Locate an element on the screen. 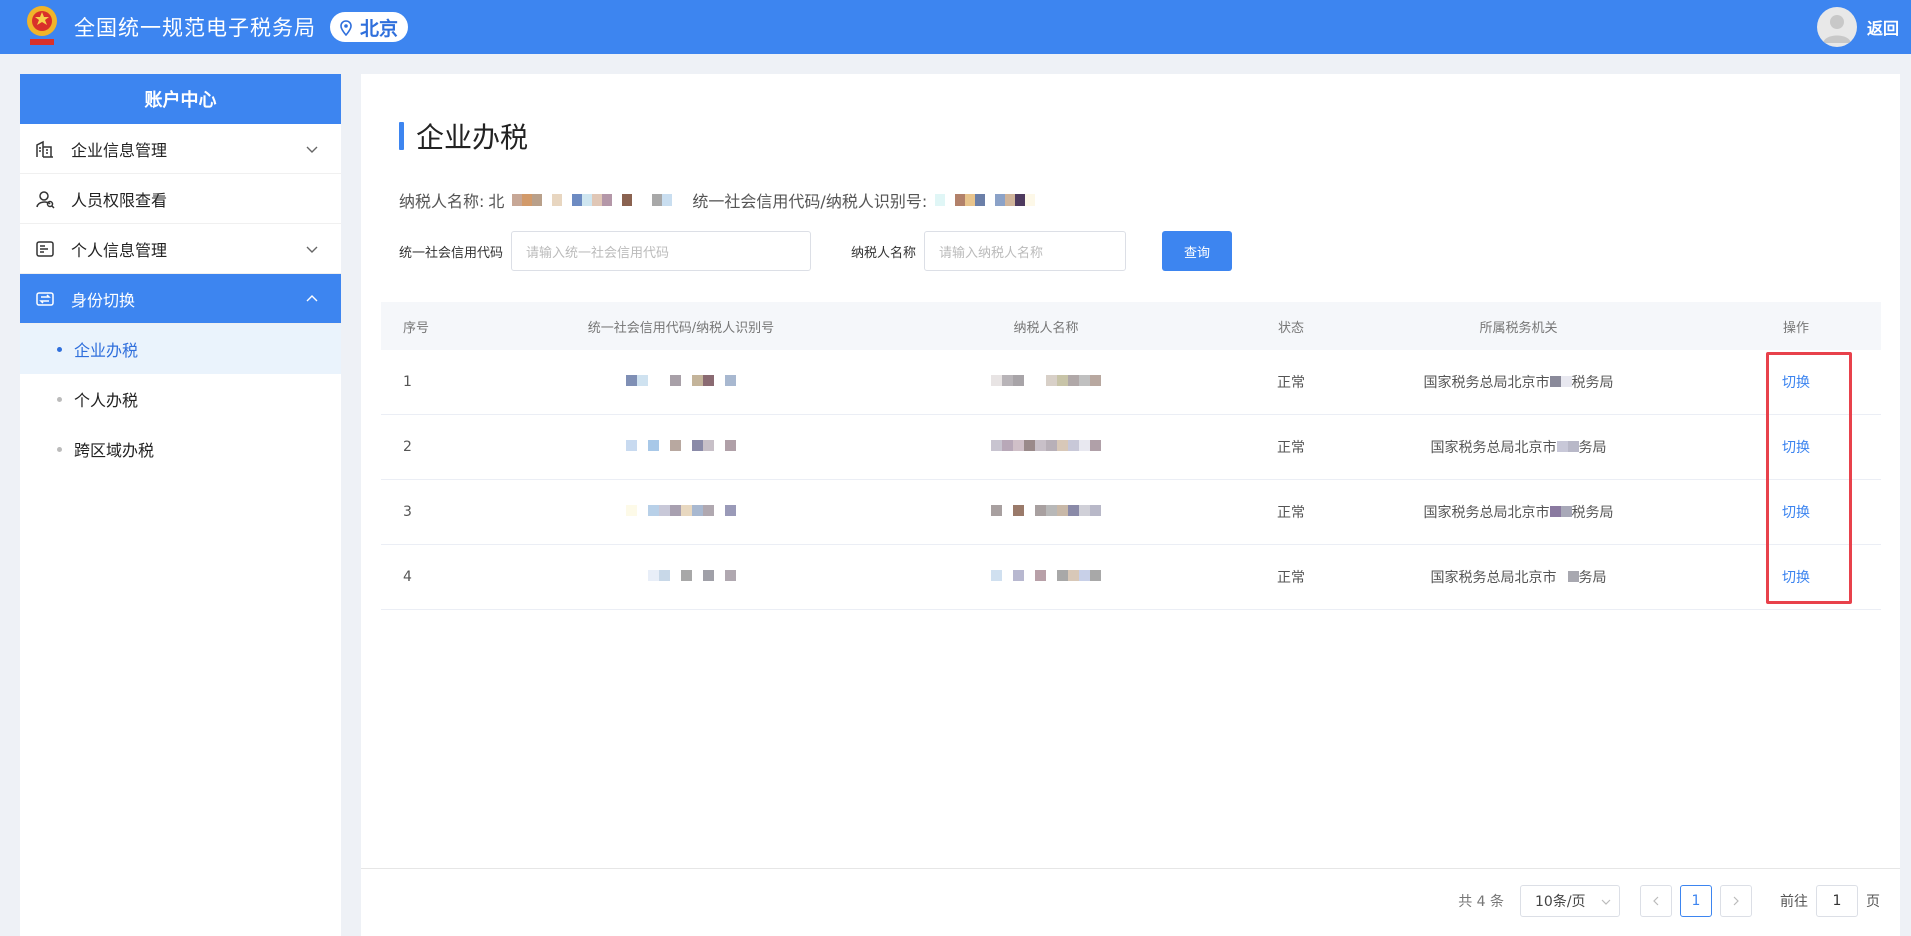  sidebar-subitem-label: 企业办税 is located at coordinates (106, 350).